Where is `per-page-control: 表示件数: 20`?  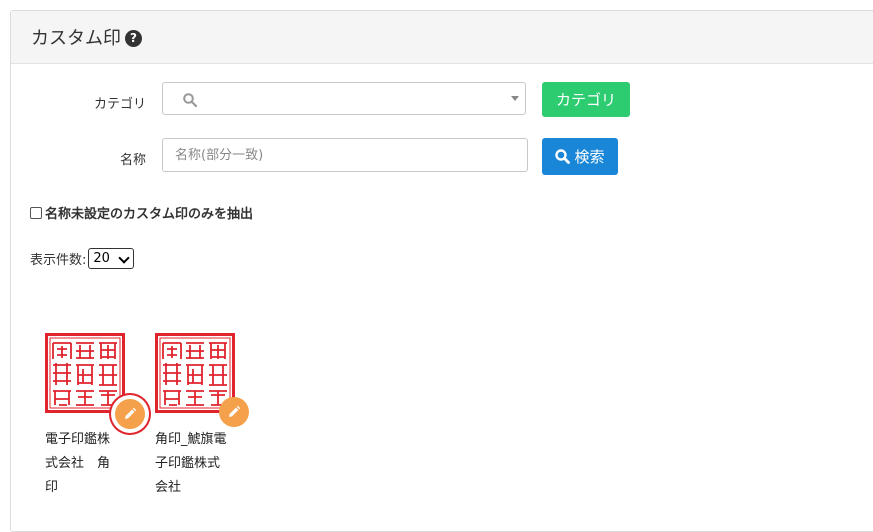
per-page-control: 表示件数: 20 is located at coordinates (82, 258).